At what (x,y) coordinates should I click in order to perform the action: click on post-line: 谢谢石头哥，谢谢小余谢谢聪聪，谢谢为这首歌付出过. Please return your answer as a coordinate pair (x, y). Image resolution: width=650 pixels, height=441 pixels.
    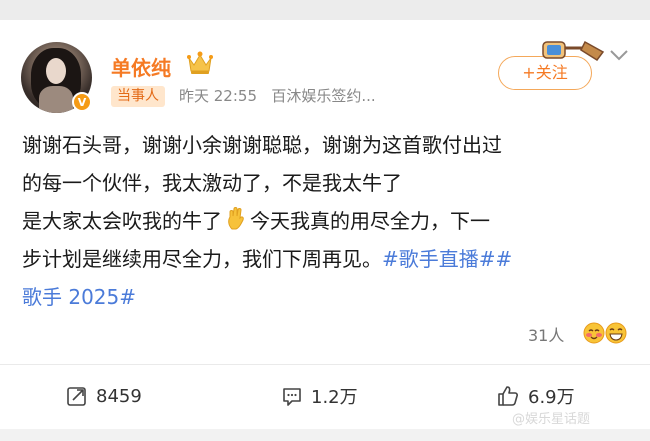
    Looking at the image, I should click on (262, 145).